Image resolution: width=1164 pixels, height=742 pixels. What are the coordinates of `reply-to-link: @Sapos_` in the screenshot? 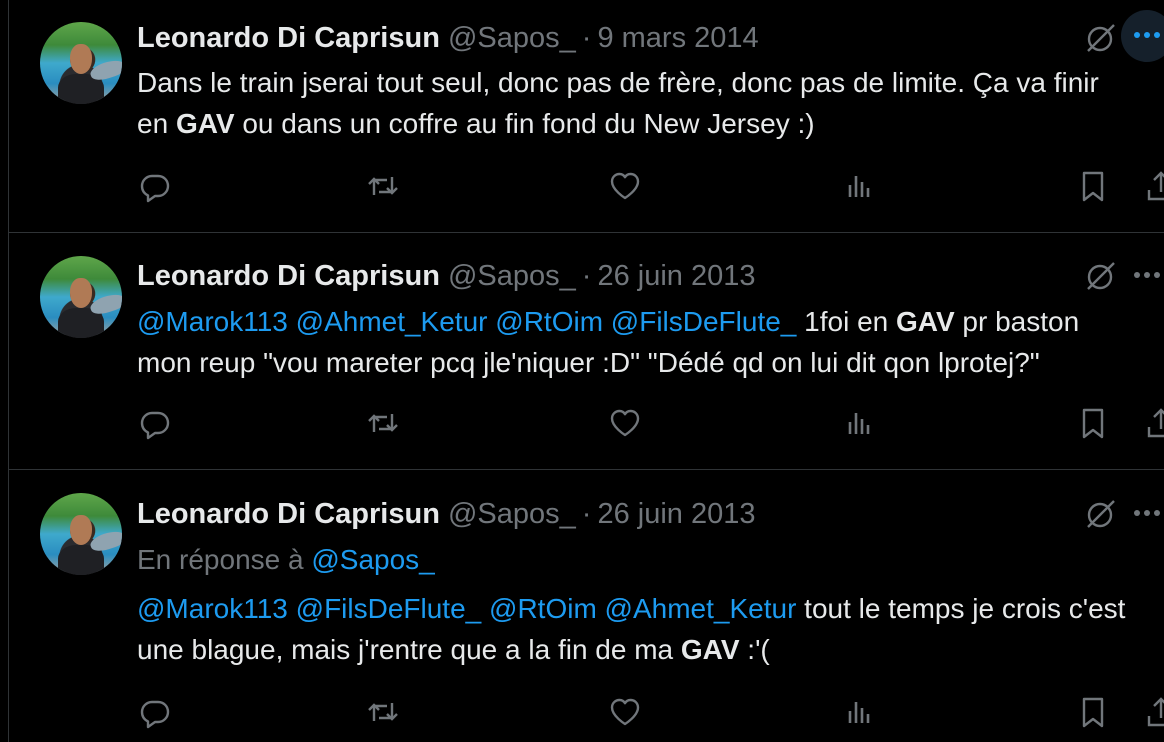 It's located at (372, 559).